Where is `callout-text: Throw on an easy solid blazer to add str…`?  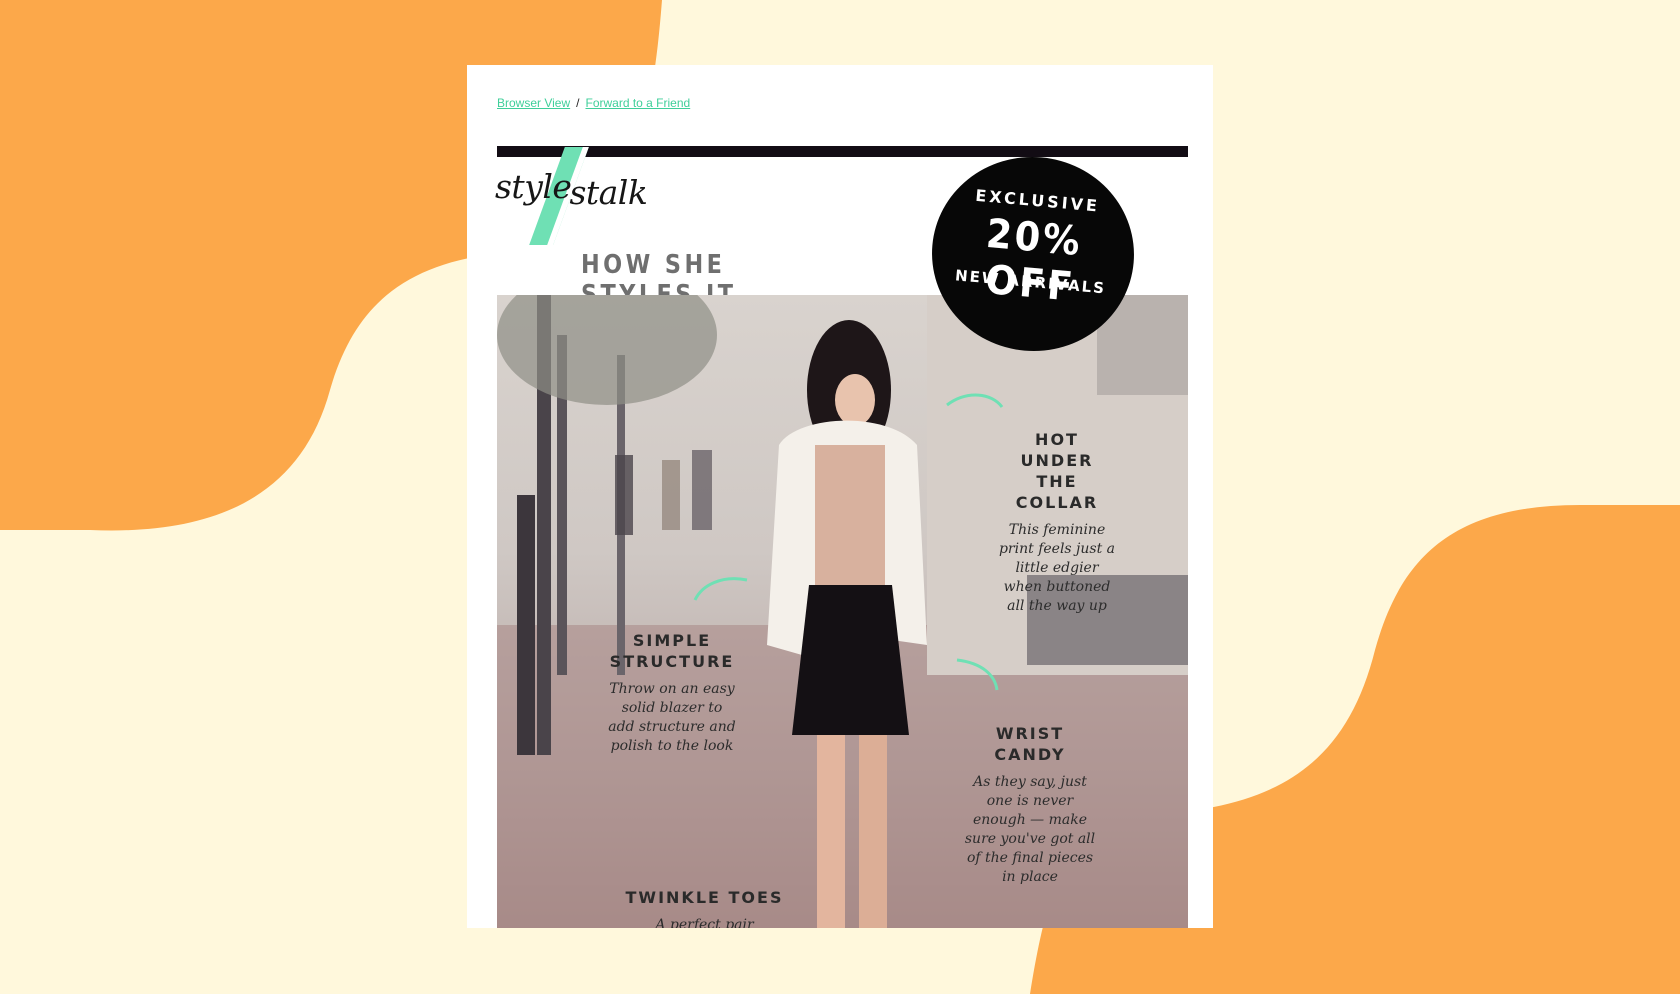
callout-text: Throw on an easy solid blazer to add str… is located at coordinates (672, 717).